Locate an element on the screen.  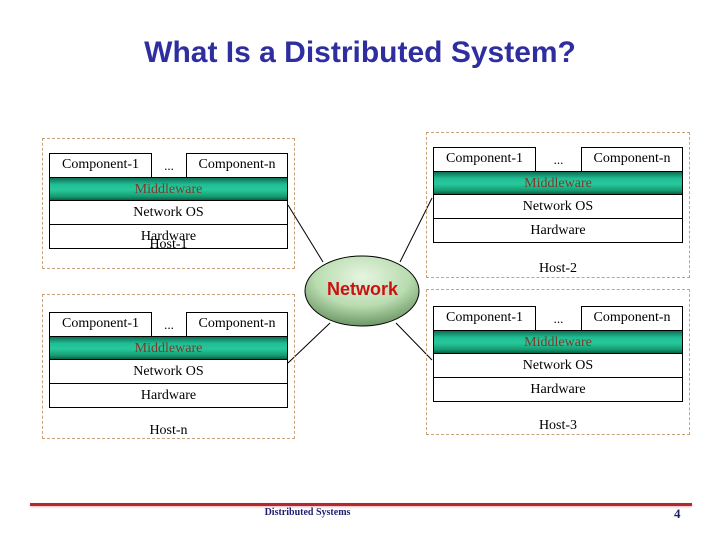
host-label: Host-2 is located at coordinates (558, 268).